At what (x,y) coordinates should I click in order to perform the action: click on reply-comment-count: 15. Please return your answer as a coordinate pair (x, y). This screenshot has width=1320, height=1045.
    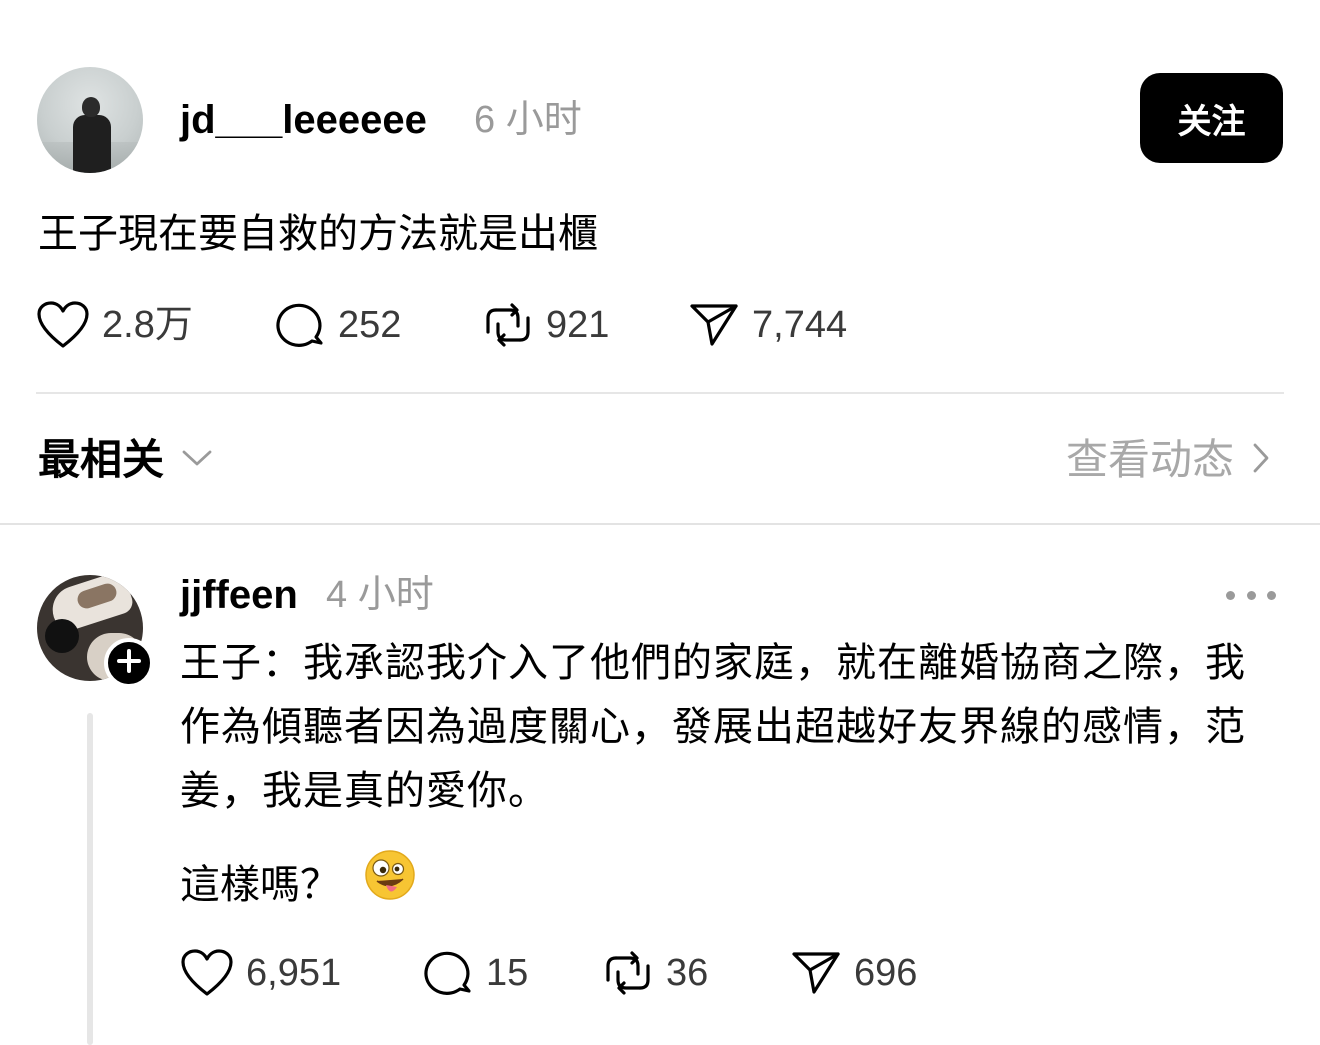
    Looking at the image, I should click on (507, 973).